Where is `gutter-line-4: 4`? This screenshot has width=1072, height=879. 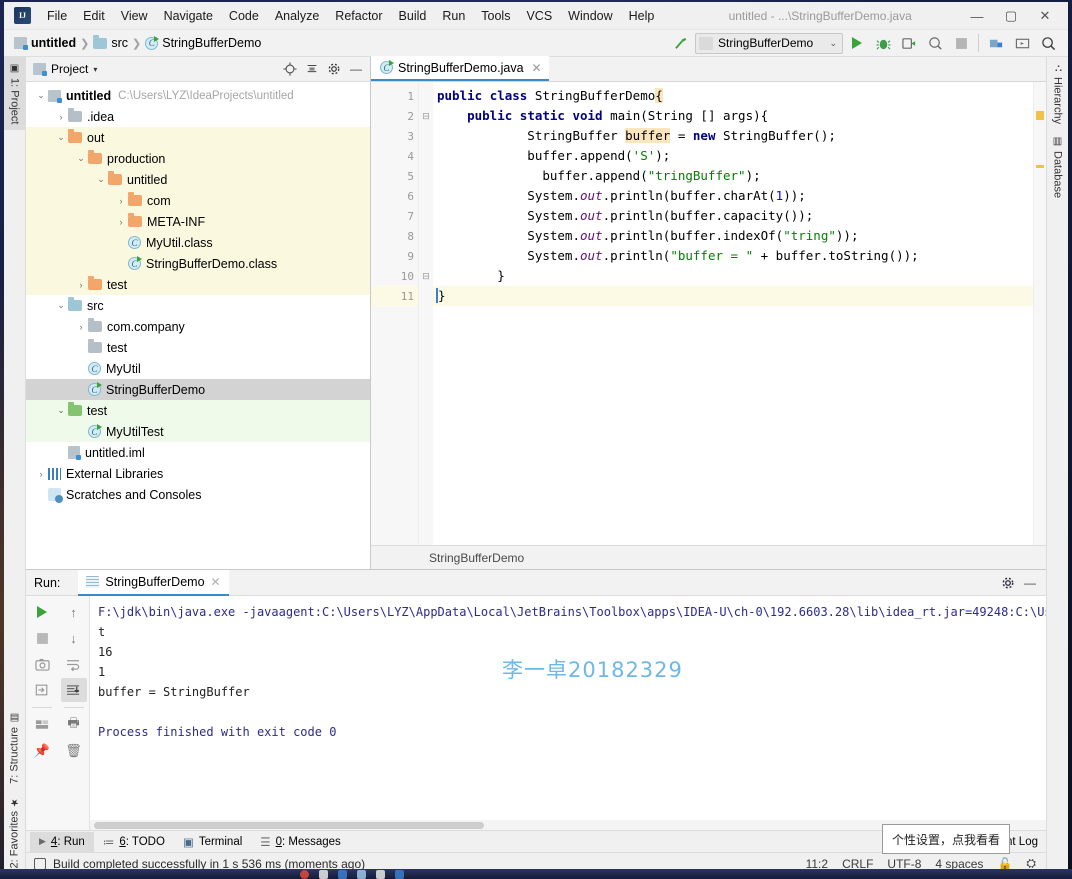 gutter-line-4: 4 is located at coordinates (394, 156).